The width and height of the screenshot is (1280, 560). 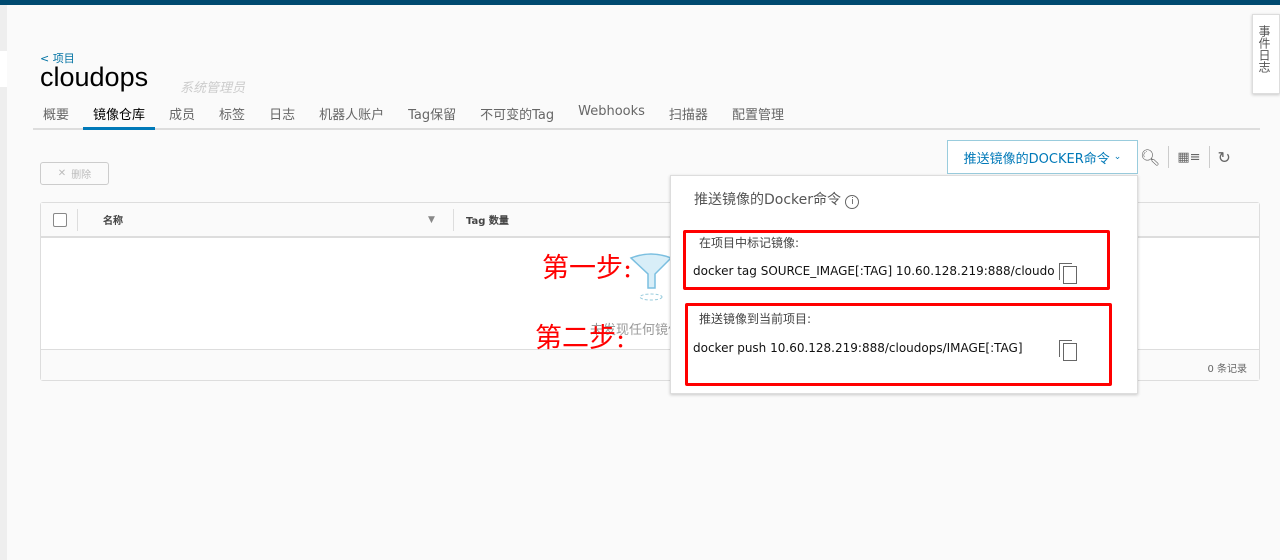 What do you see at coordinates (1150, 157) in the screenshot?
I see `search-icon: 🔍︎` at bounding box center [1150, 157].